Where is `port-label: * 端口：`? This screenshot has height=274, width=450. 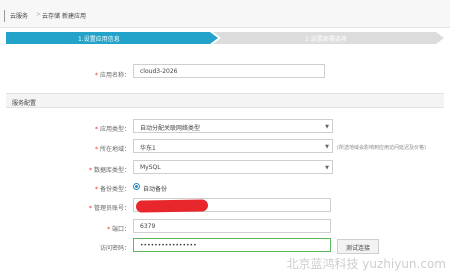
port-label: * 端口： is located at coordinates (118, 229).